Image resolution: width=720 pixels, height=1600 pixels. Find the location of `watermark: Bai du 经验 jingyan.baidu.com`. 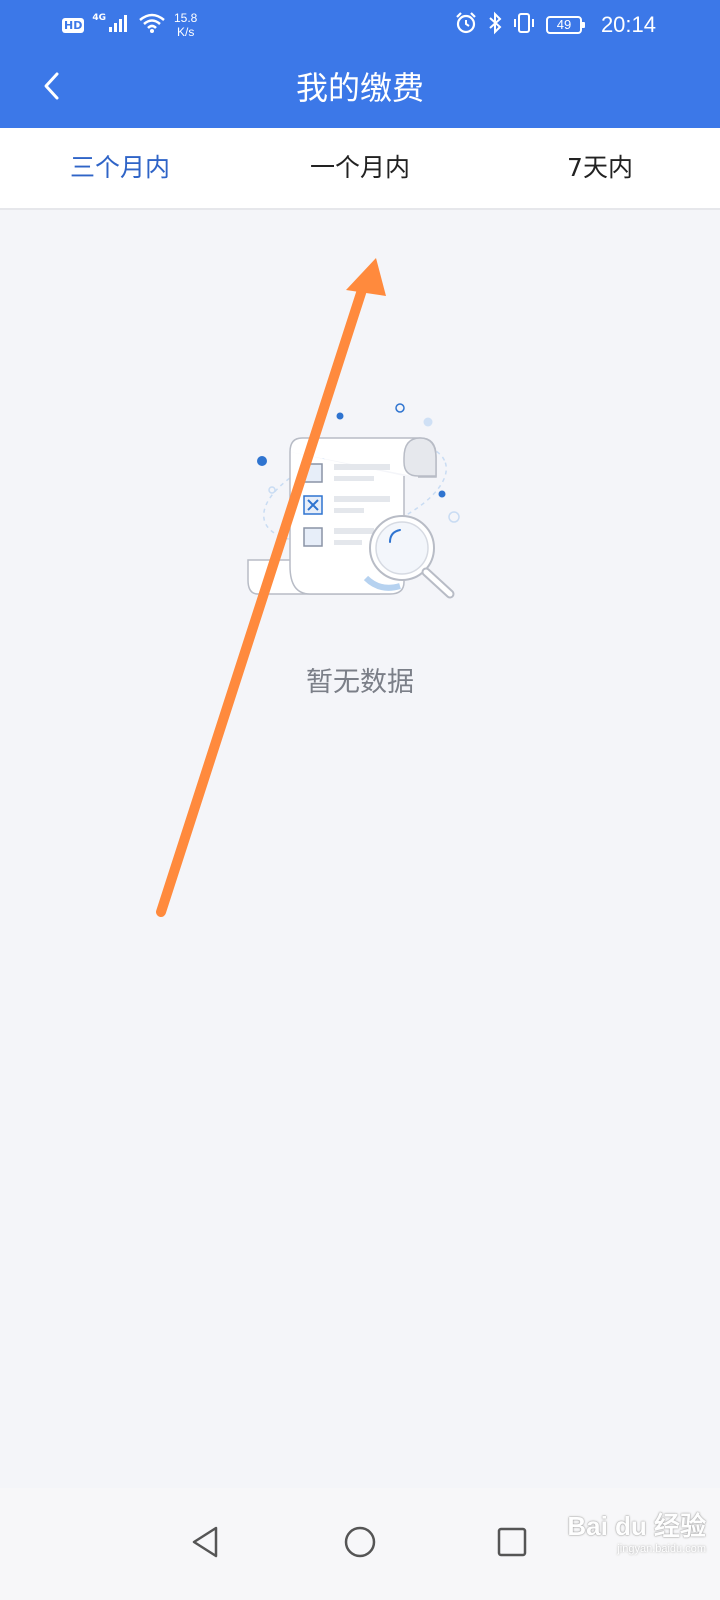

watermark: Bai du 经验 jingyan.baidu.com is located at coordinates (636, 1530).